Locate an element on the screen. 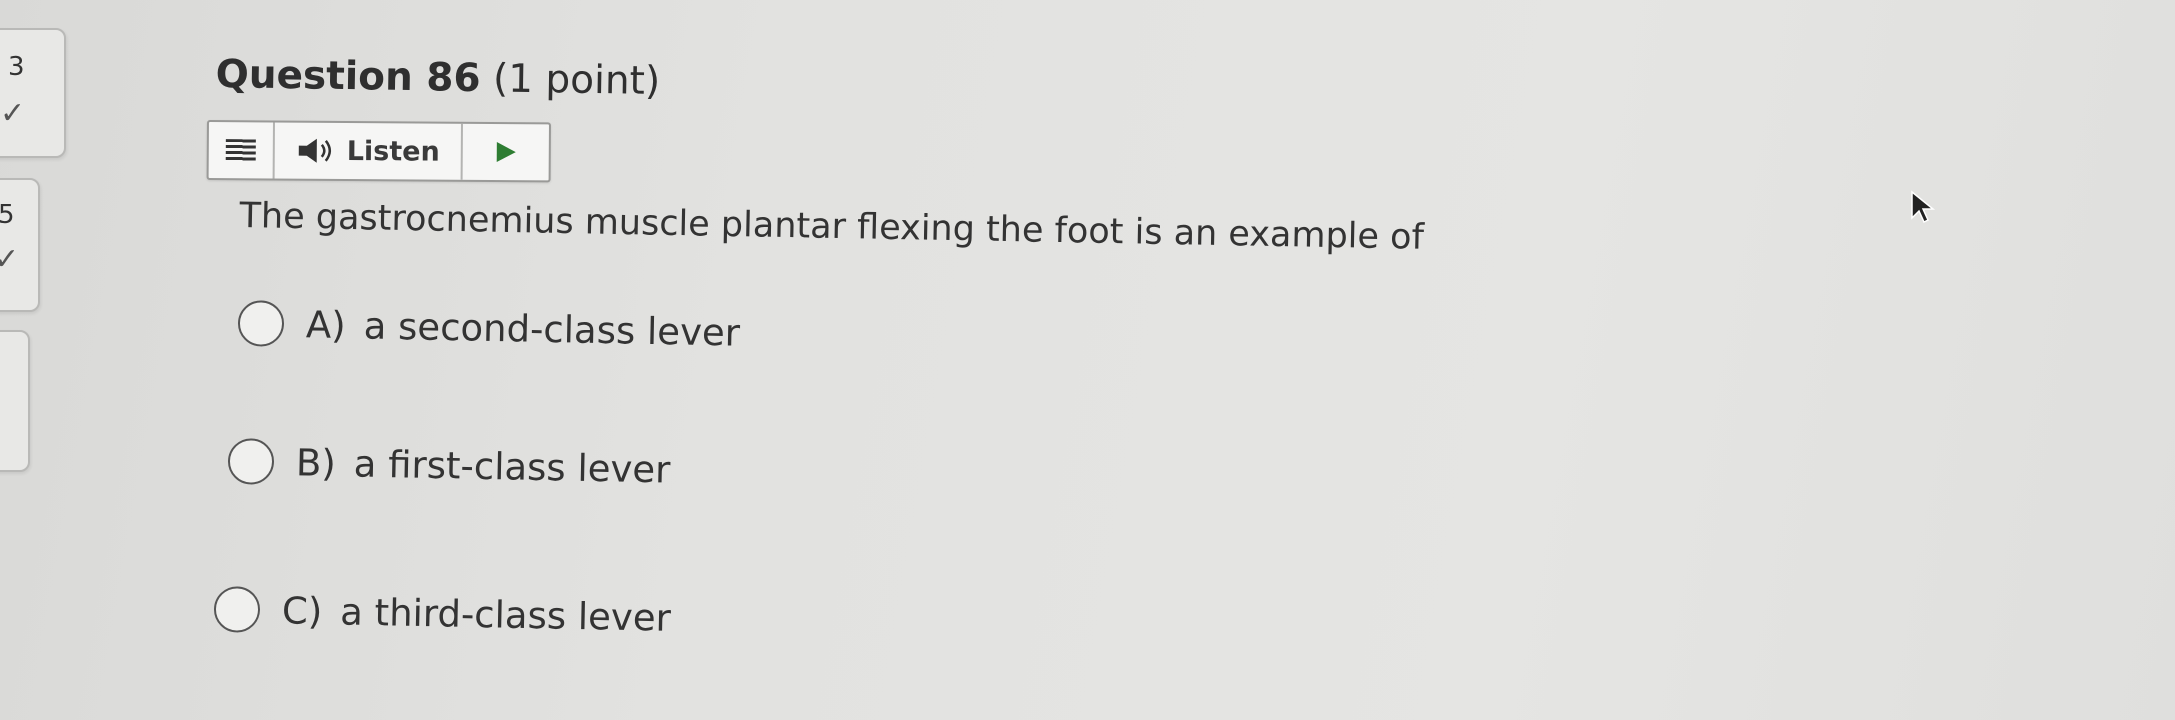  choice-text: a third-class lever is located at coordinates (505, 614).